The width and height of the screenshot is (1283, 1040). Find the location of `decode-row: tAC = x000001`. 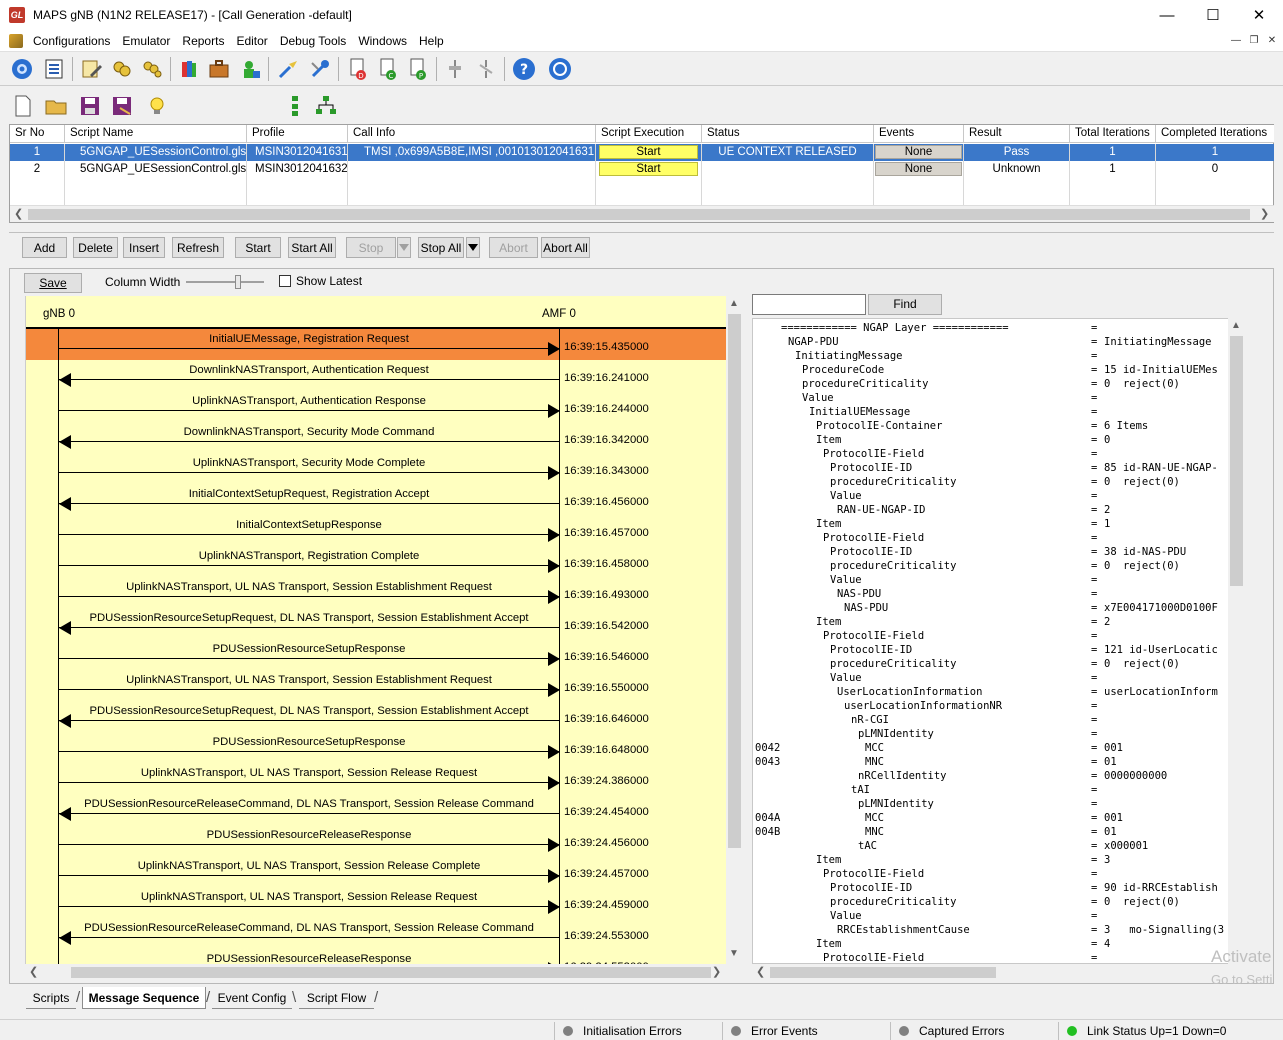

decode-row: tAC = x000001 is located at coordinates (998, 846).